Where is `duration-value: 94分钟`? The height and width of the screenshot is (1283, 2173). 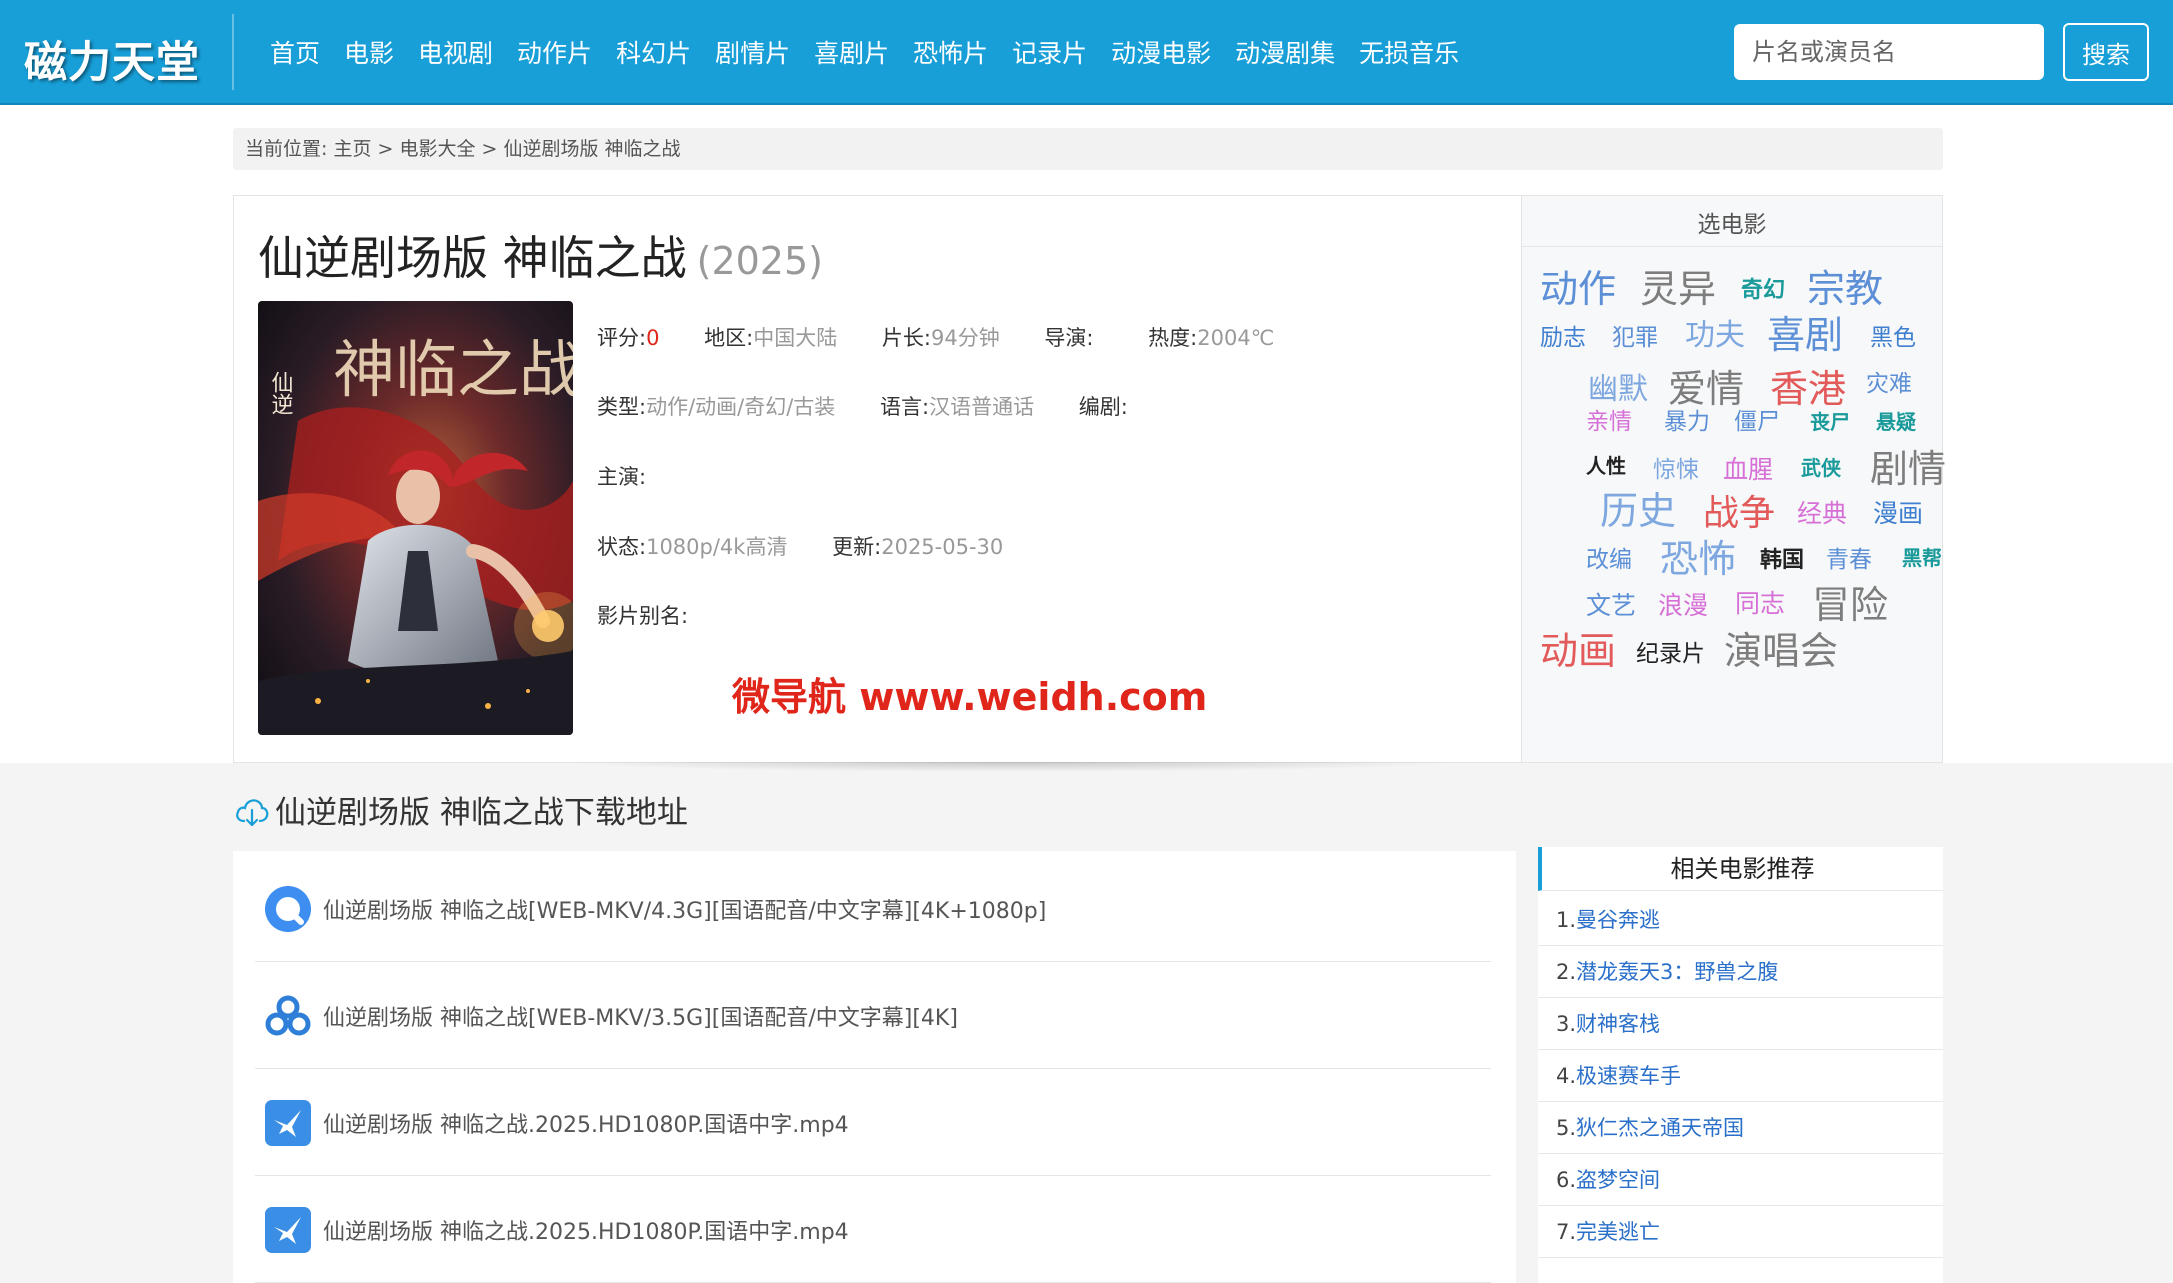
duration-value: 94分钟 is located at coordinates (965, 338).